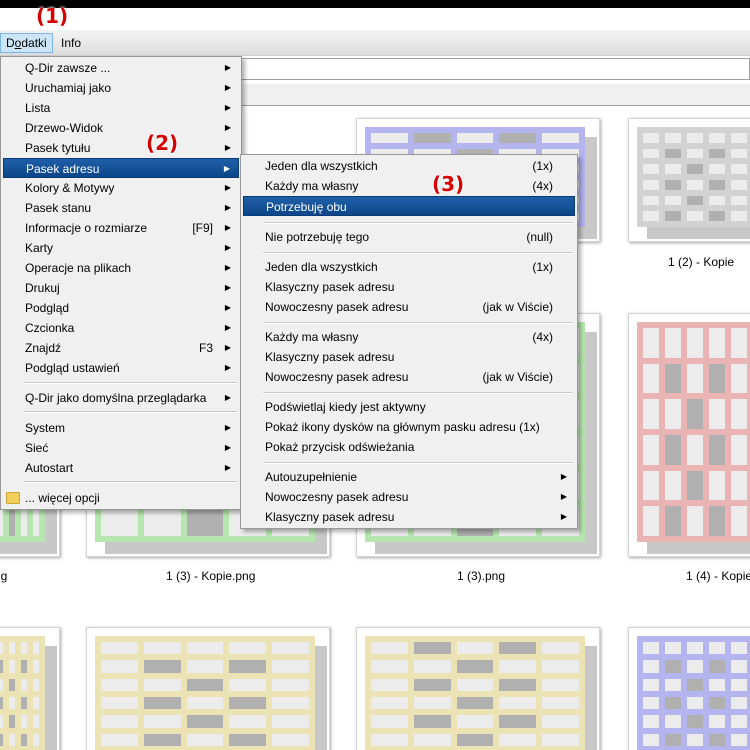  I want to click on menu1-item: Operacje na plikach ▶, so click(121, 268).